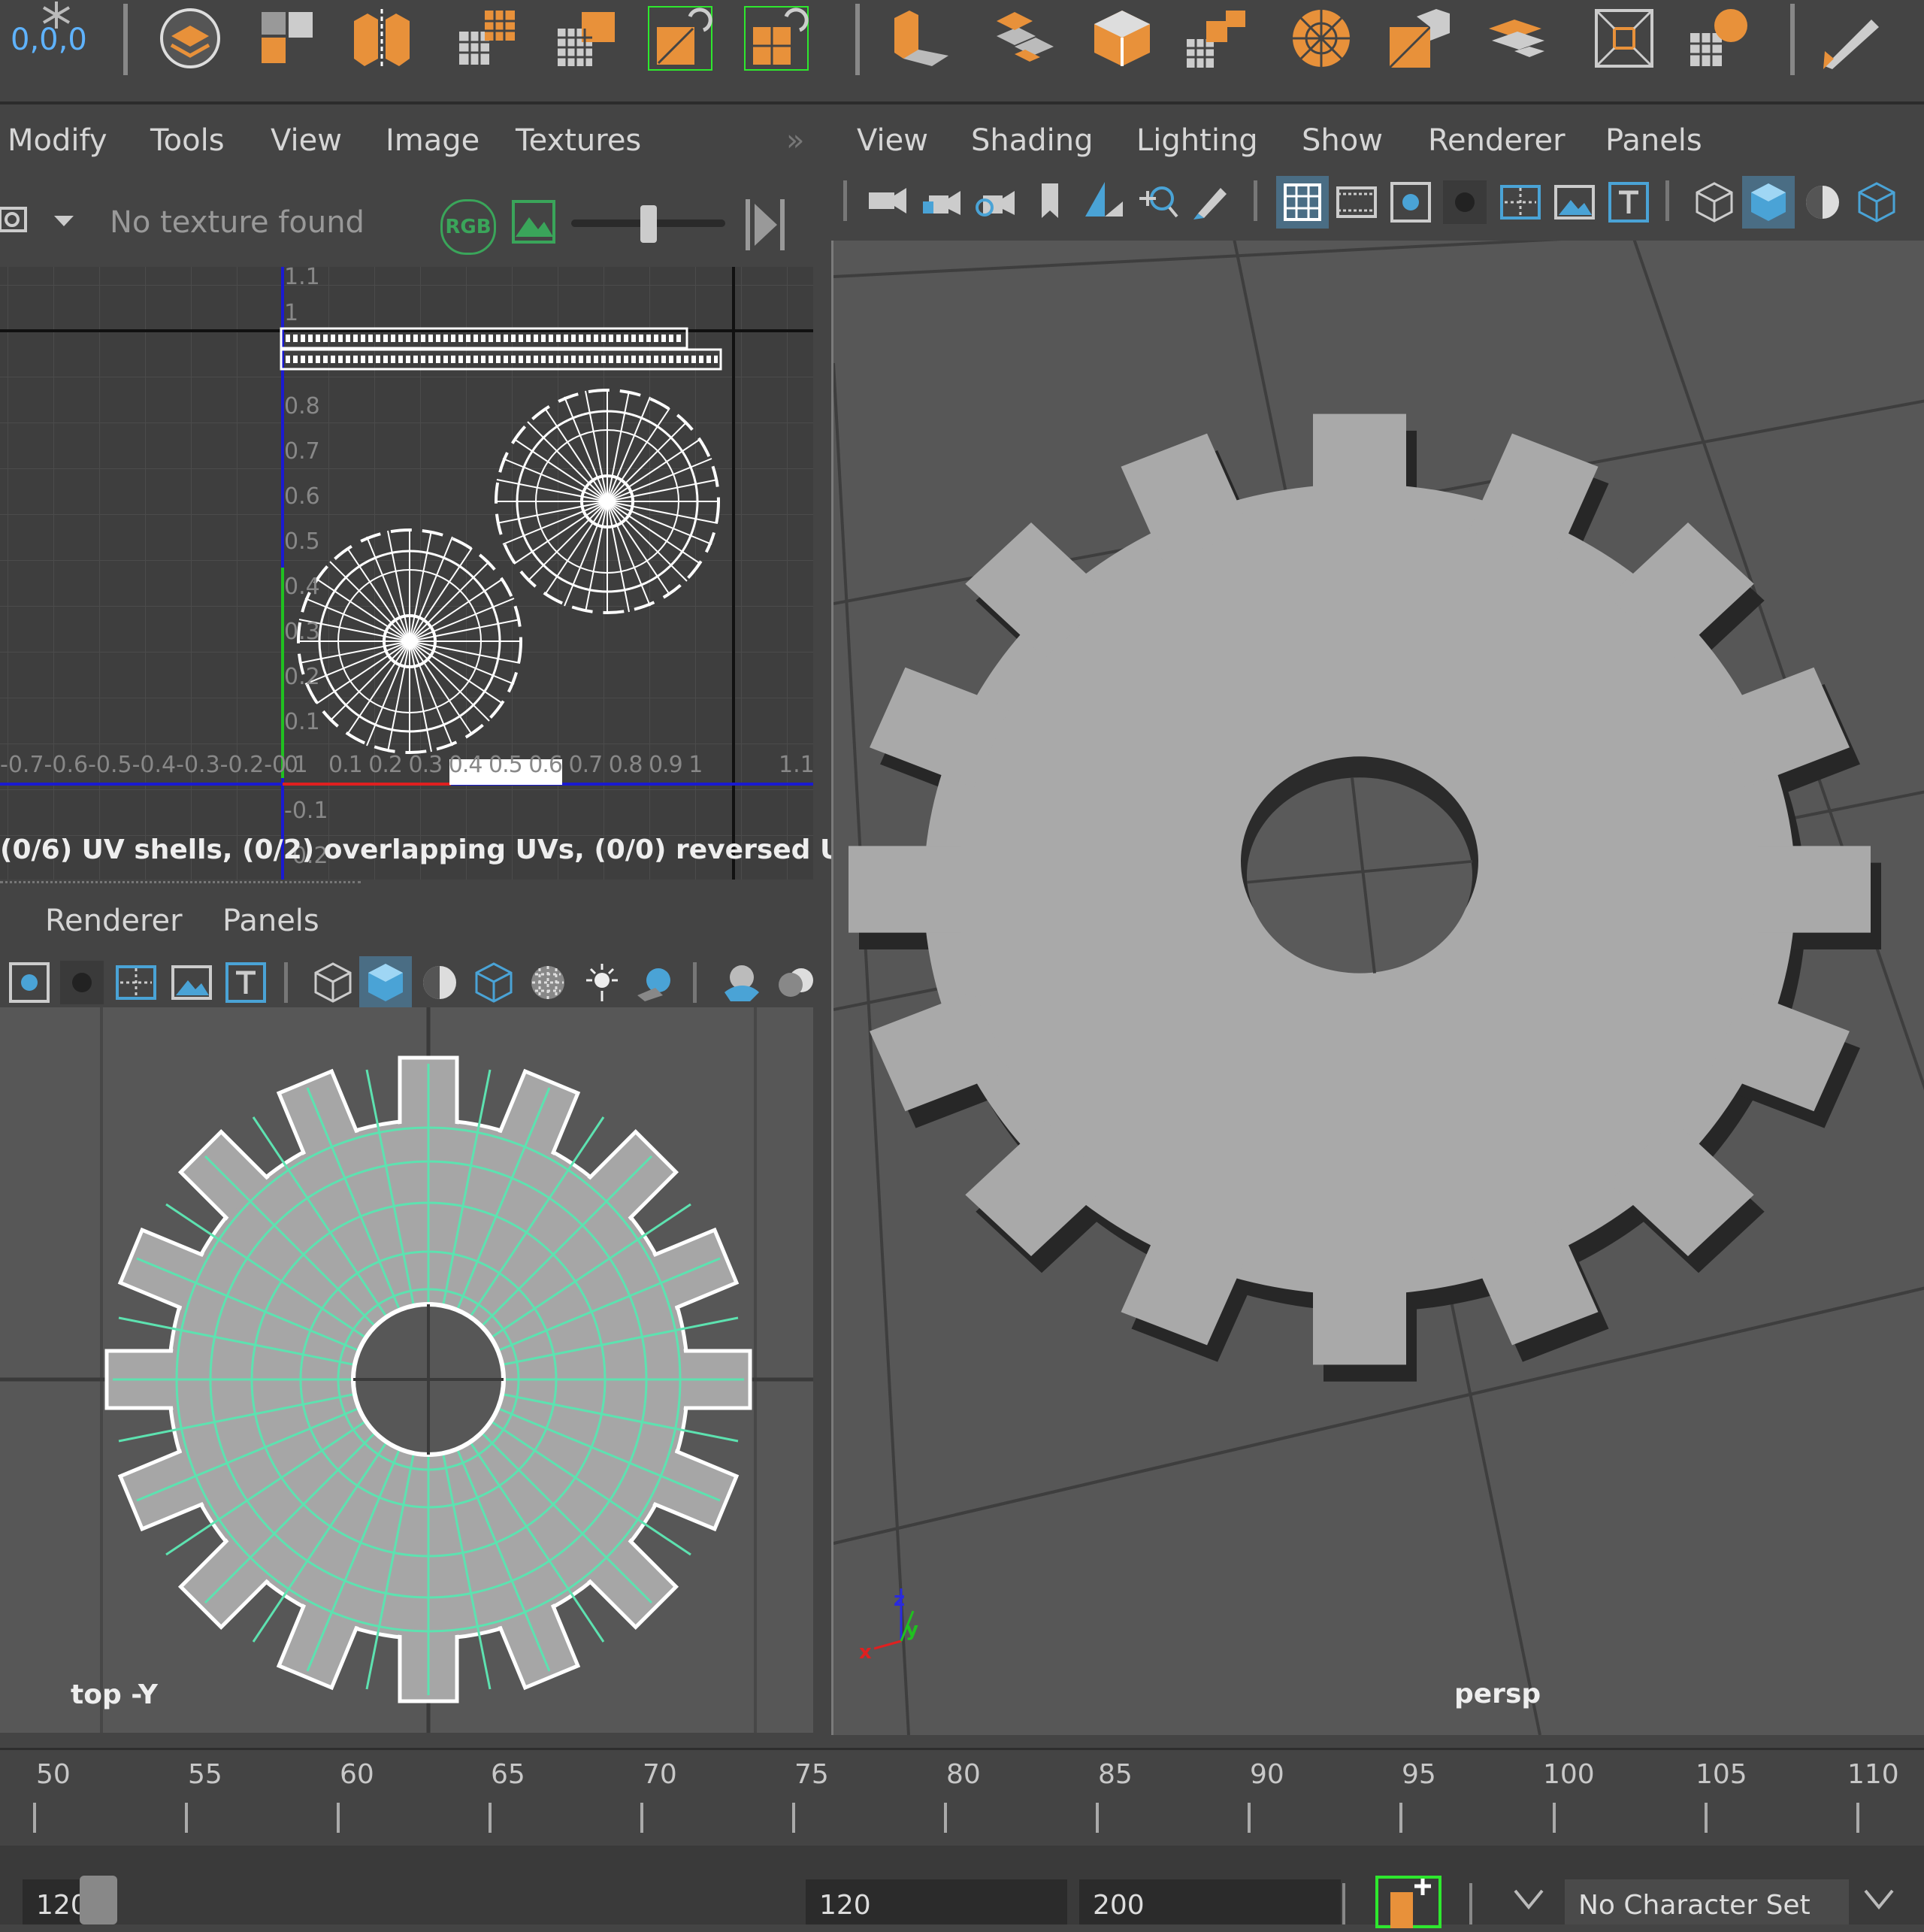  I want to click on resolution-gate-icon, so click(1411, 202).